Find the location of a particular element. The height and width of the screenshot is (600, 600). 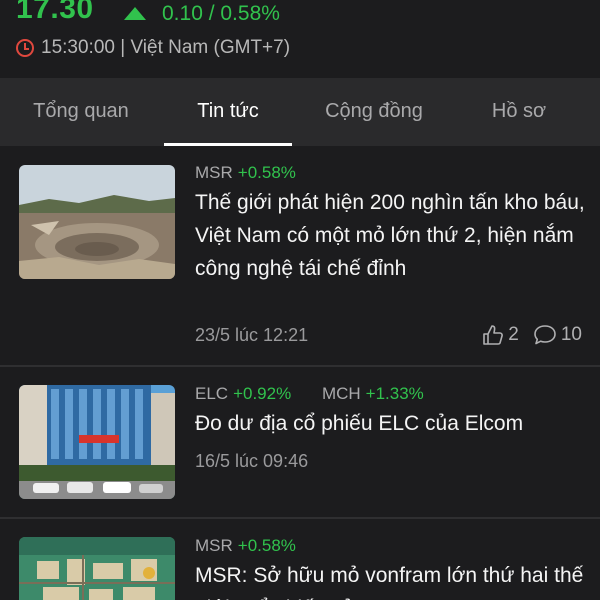

tab-bar: Tổng quan Tin tức Cộng đồng Hồ sơ is located at coordinates (300, 112).